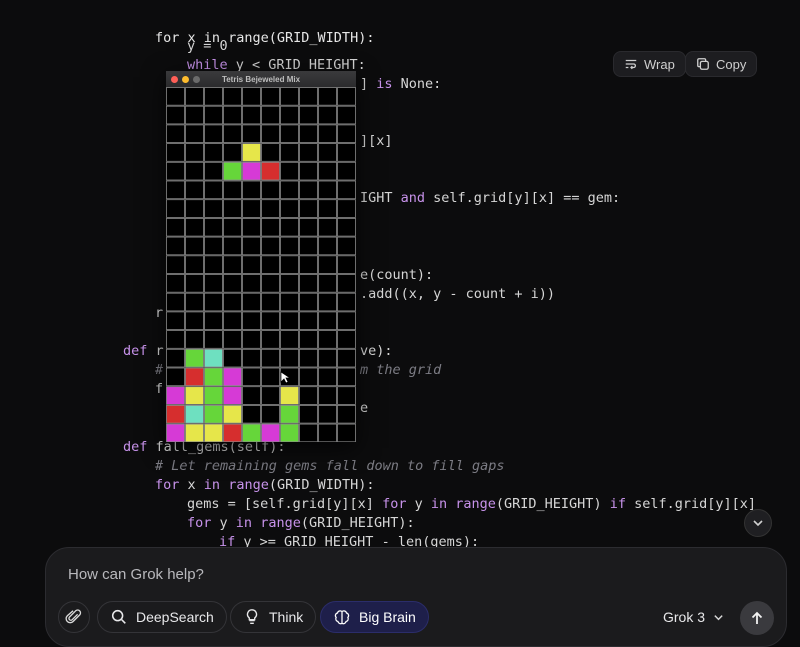 The image size is (800, 647). I want to click on code-line: e, so click(364, 408).